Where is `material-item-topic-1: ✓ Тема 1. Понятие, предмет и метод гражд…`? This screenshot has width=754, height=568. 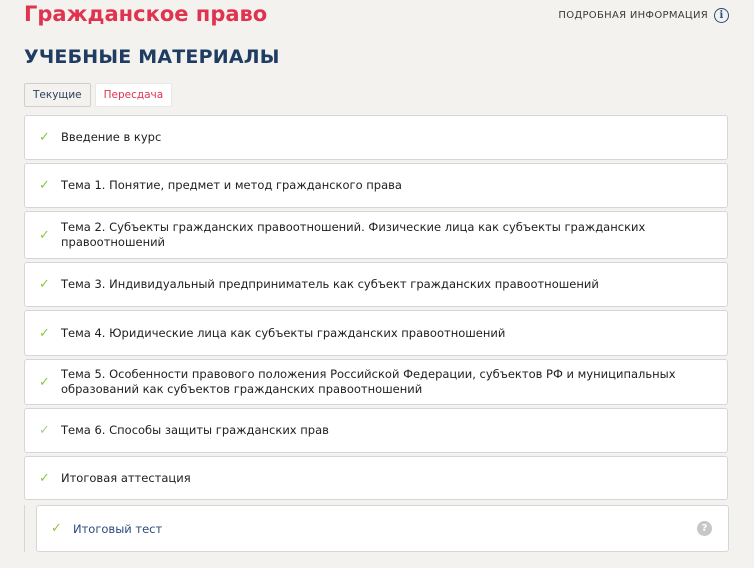
material-item-topic-1: ✓ Тема 1. Понятие, предмет и метод гражд… is located at coordinates (376, 185).